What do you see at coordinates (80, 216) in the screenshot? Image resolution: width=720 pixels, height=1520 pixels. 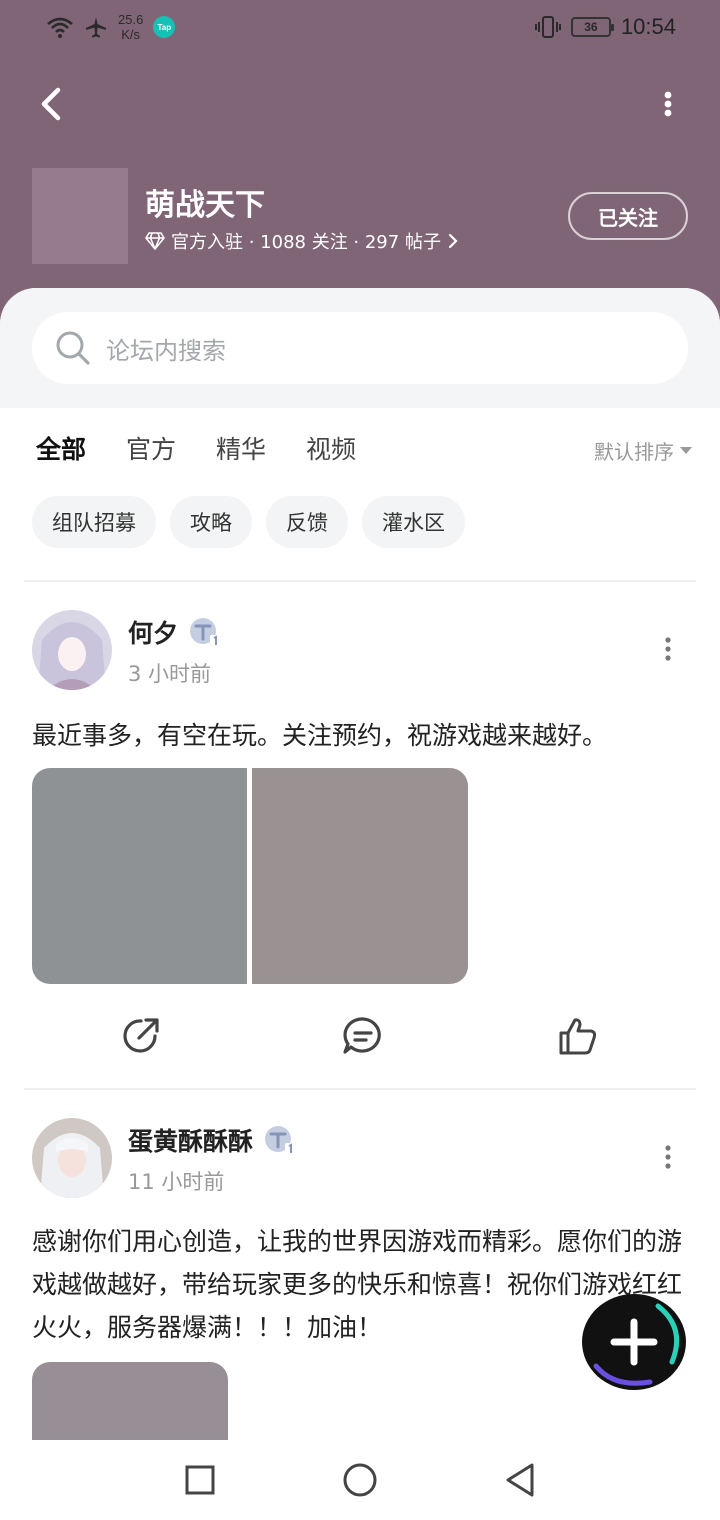 I see `forum-avatar` at bounding box center [80, 216].